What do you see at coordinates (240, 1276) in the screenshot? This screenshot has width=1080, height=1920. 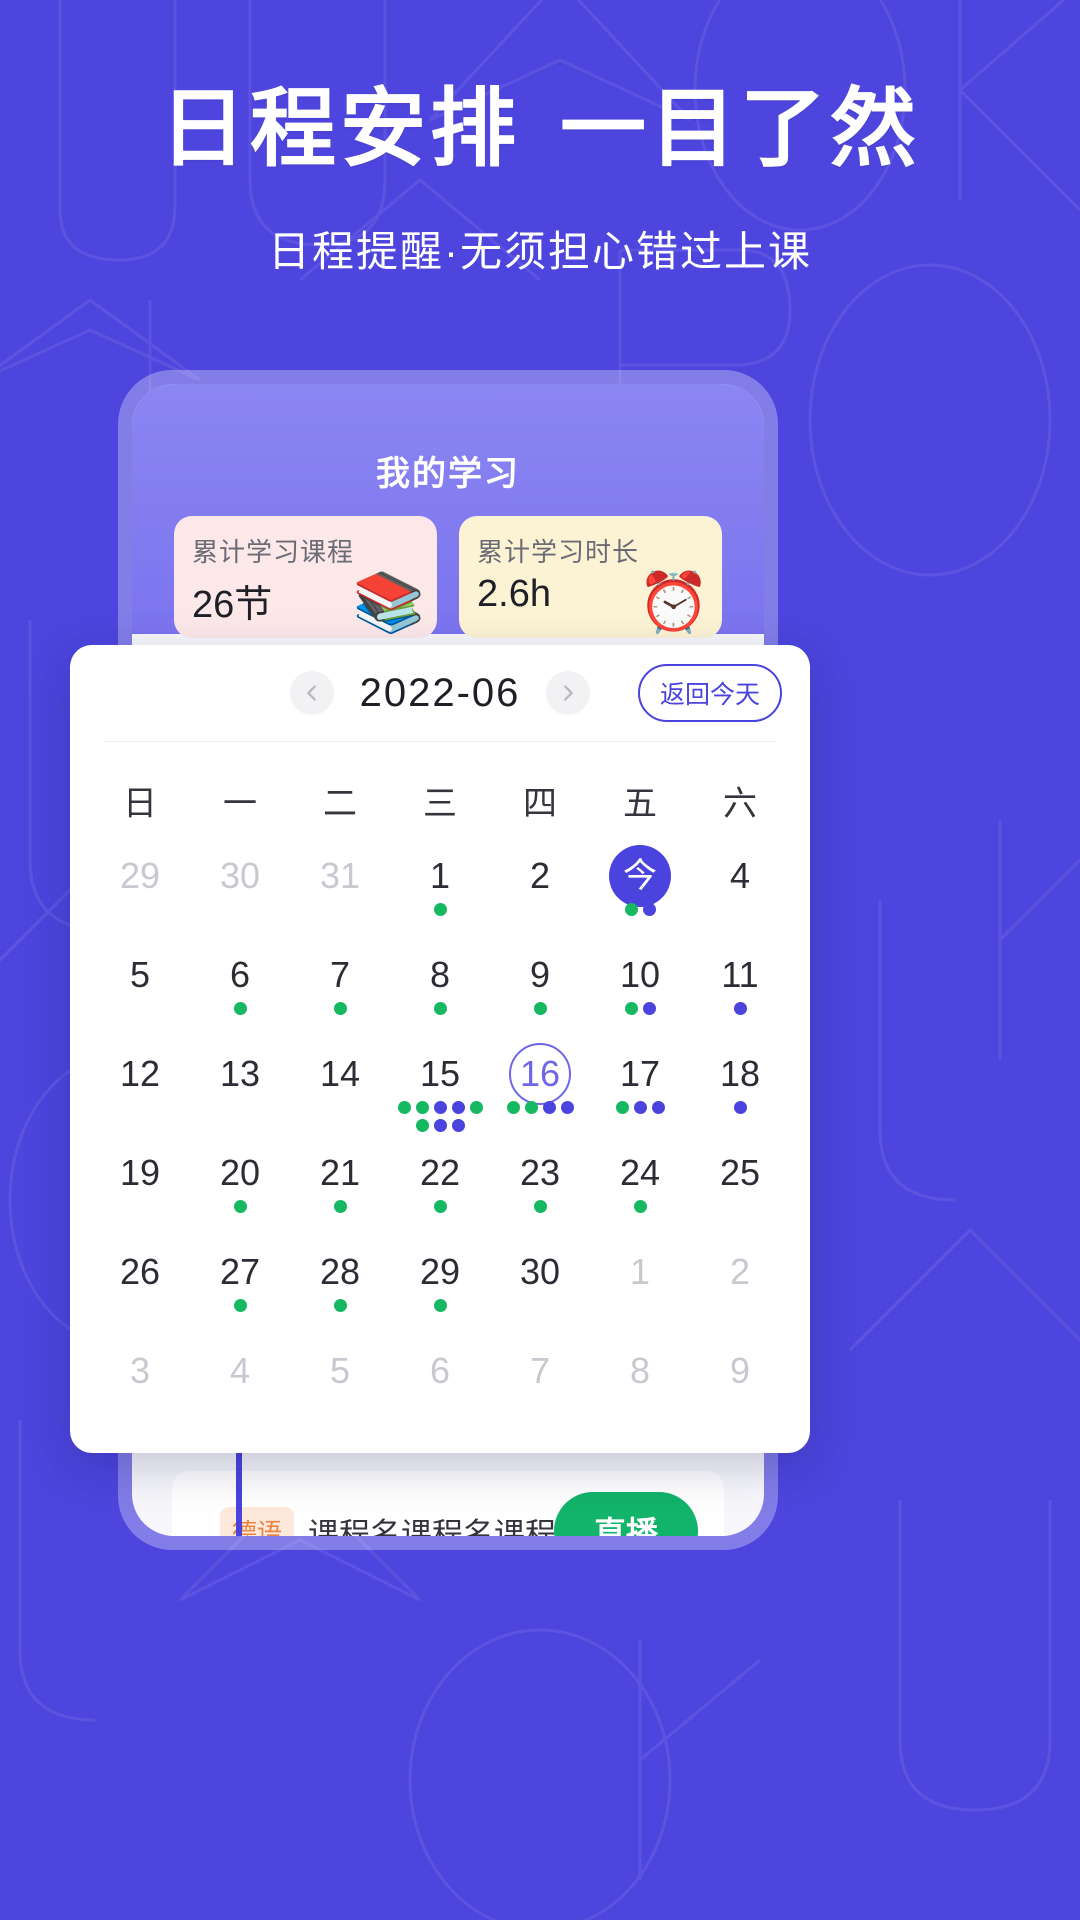 I see `calendar-day: 27` at bounding box center [240, 1276].